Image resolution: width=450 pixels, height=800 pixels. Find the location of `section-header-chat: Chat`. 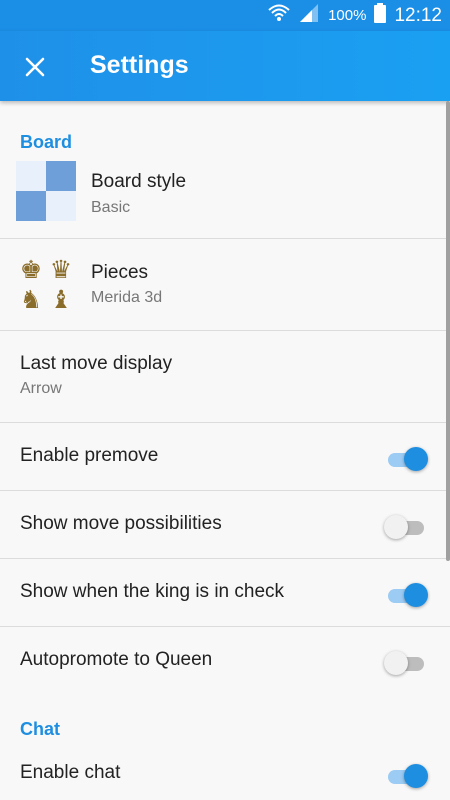

section-header-chat: Chat is located at coordinates (225, 723).